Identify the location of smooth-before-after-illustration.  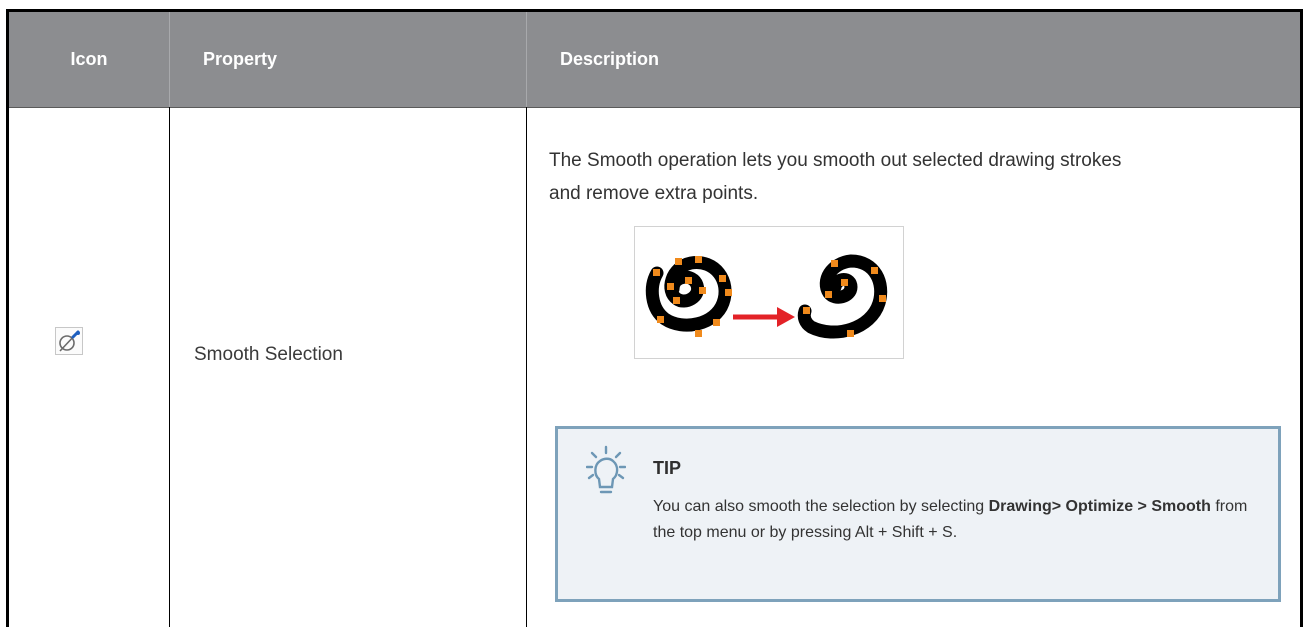
(769, 292).